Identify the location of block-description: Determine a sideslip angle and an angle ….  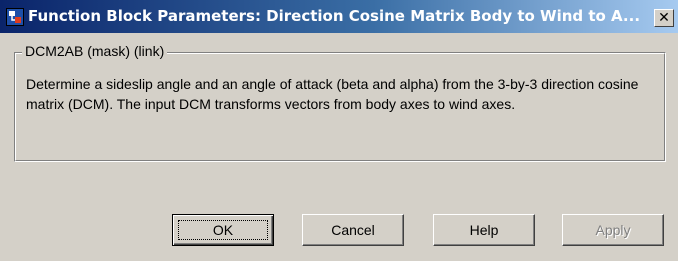
(332, 94).